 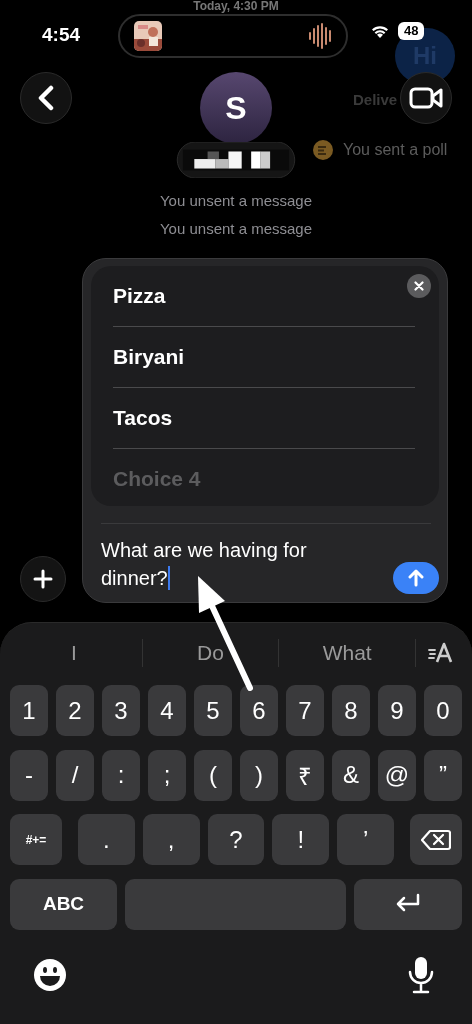 I want to click on abc-key: ABC, so click(x=63, y=904).